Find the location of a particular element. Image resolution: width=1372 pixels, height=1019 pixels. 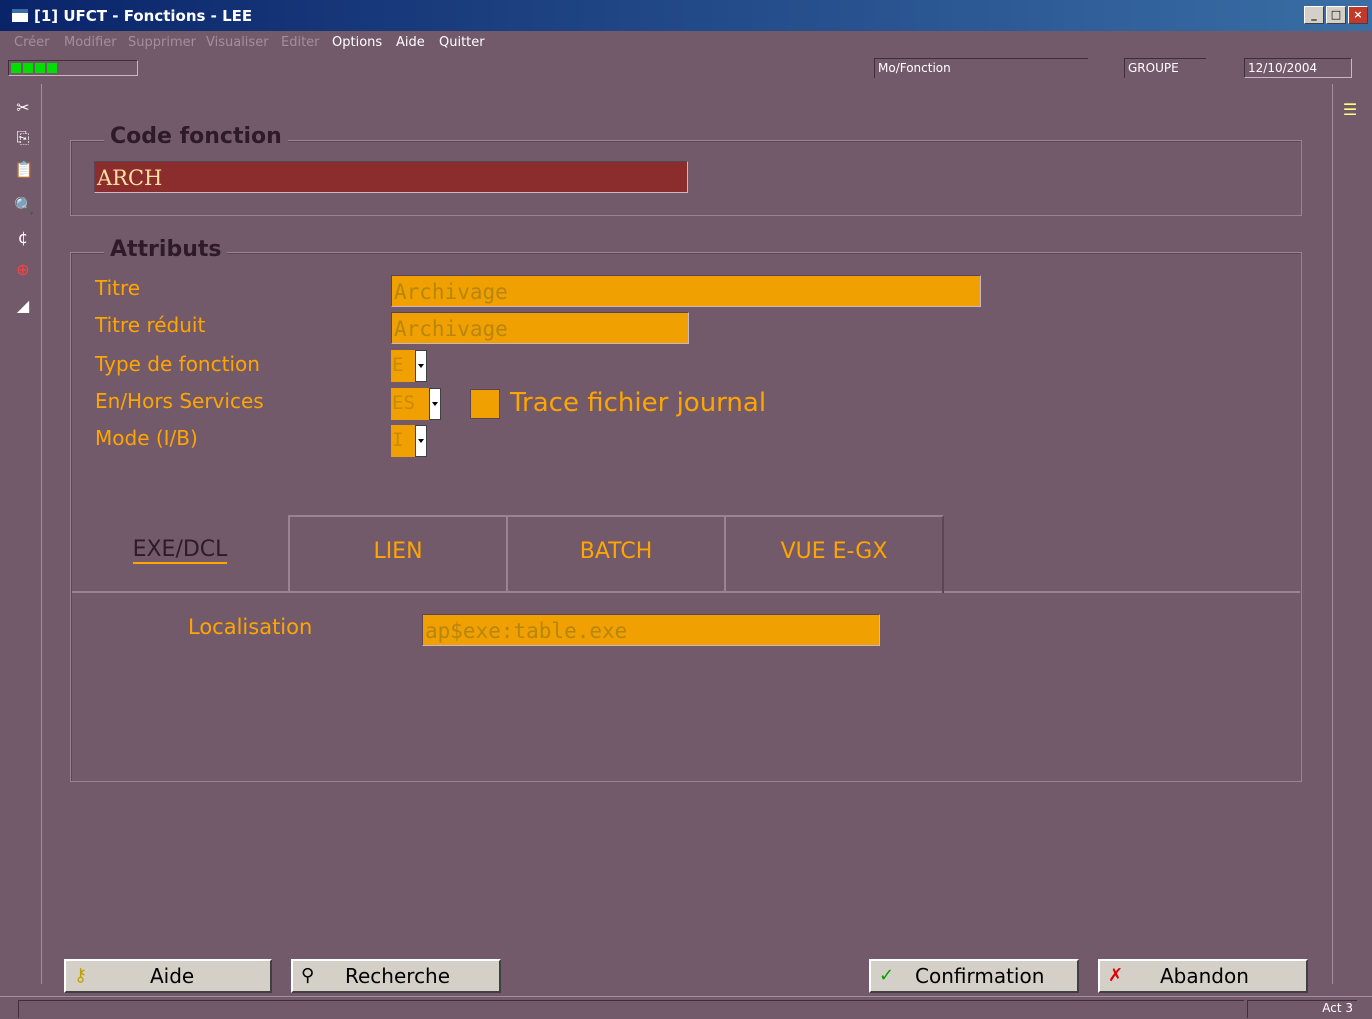

target-icon: ⊕ is located at coordinates (23, 270).